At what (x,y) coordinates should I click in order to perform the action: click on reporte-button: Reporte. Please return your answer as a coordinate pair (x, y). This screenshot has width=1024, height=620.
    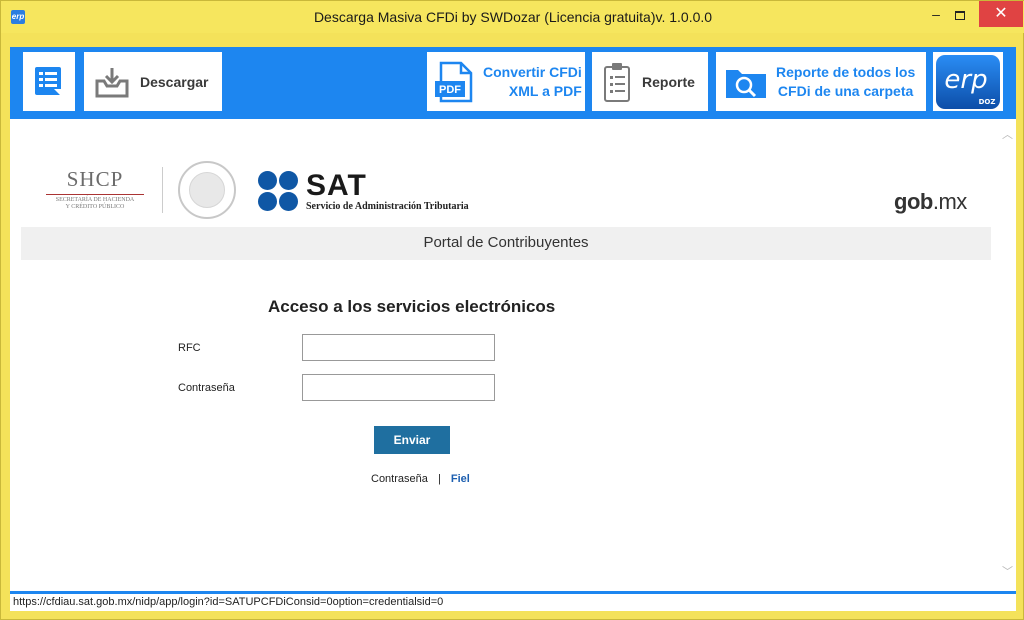
    Looking at the image, I should click on (650, 81).